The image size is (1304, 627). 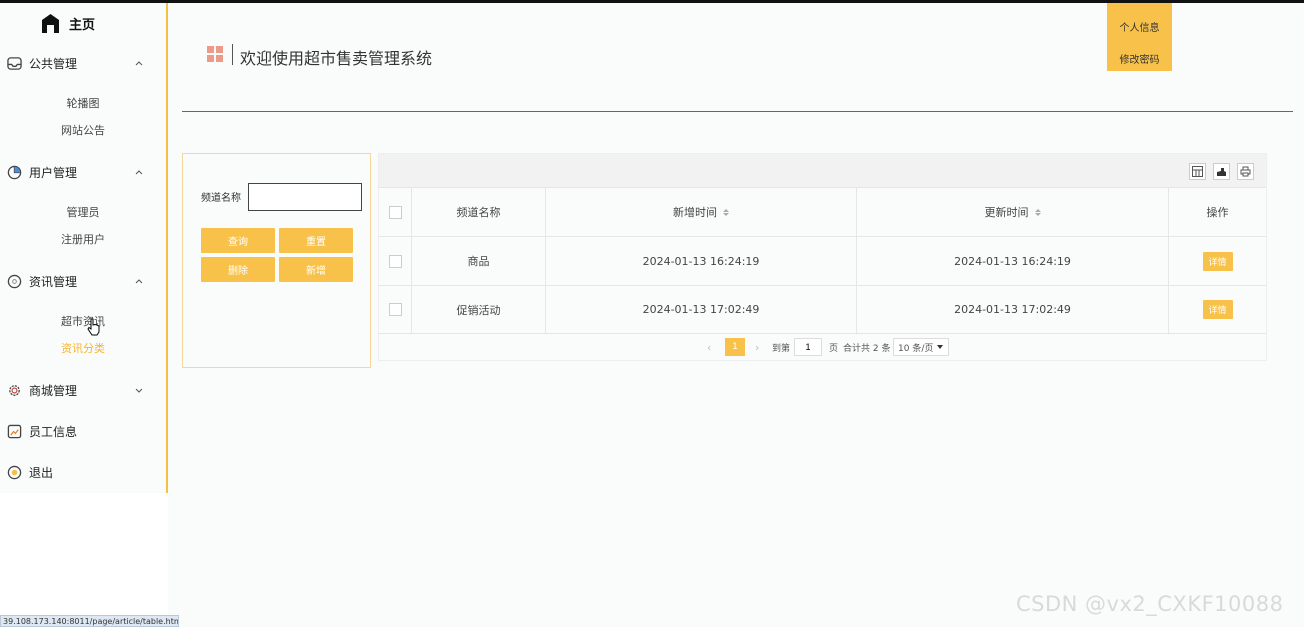 What do you see at coordinates (757, 347) in the screenshot?
I see `next-page-icon: ›` at bounding box center [757, 347].